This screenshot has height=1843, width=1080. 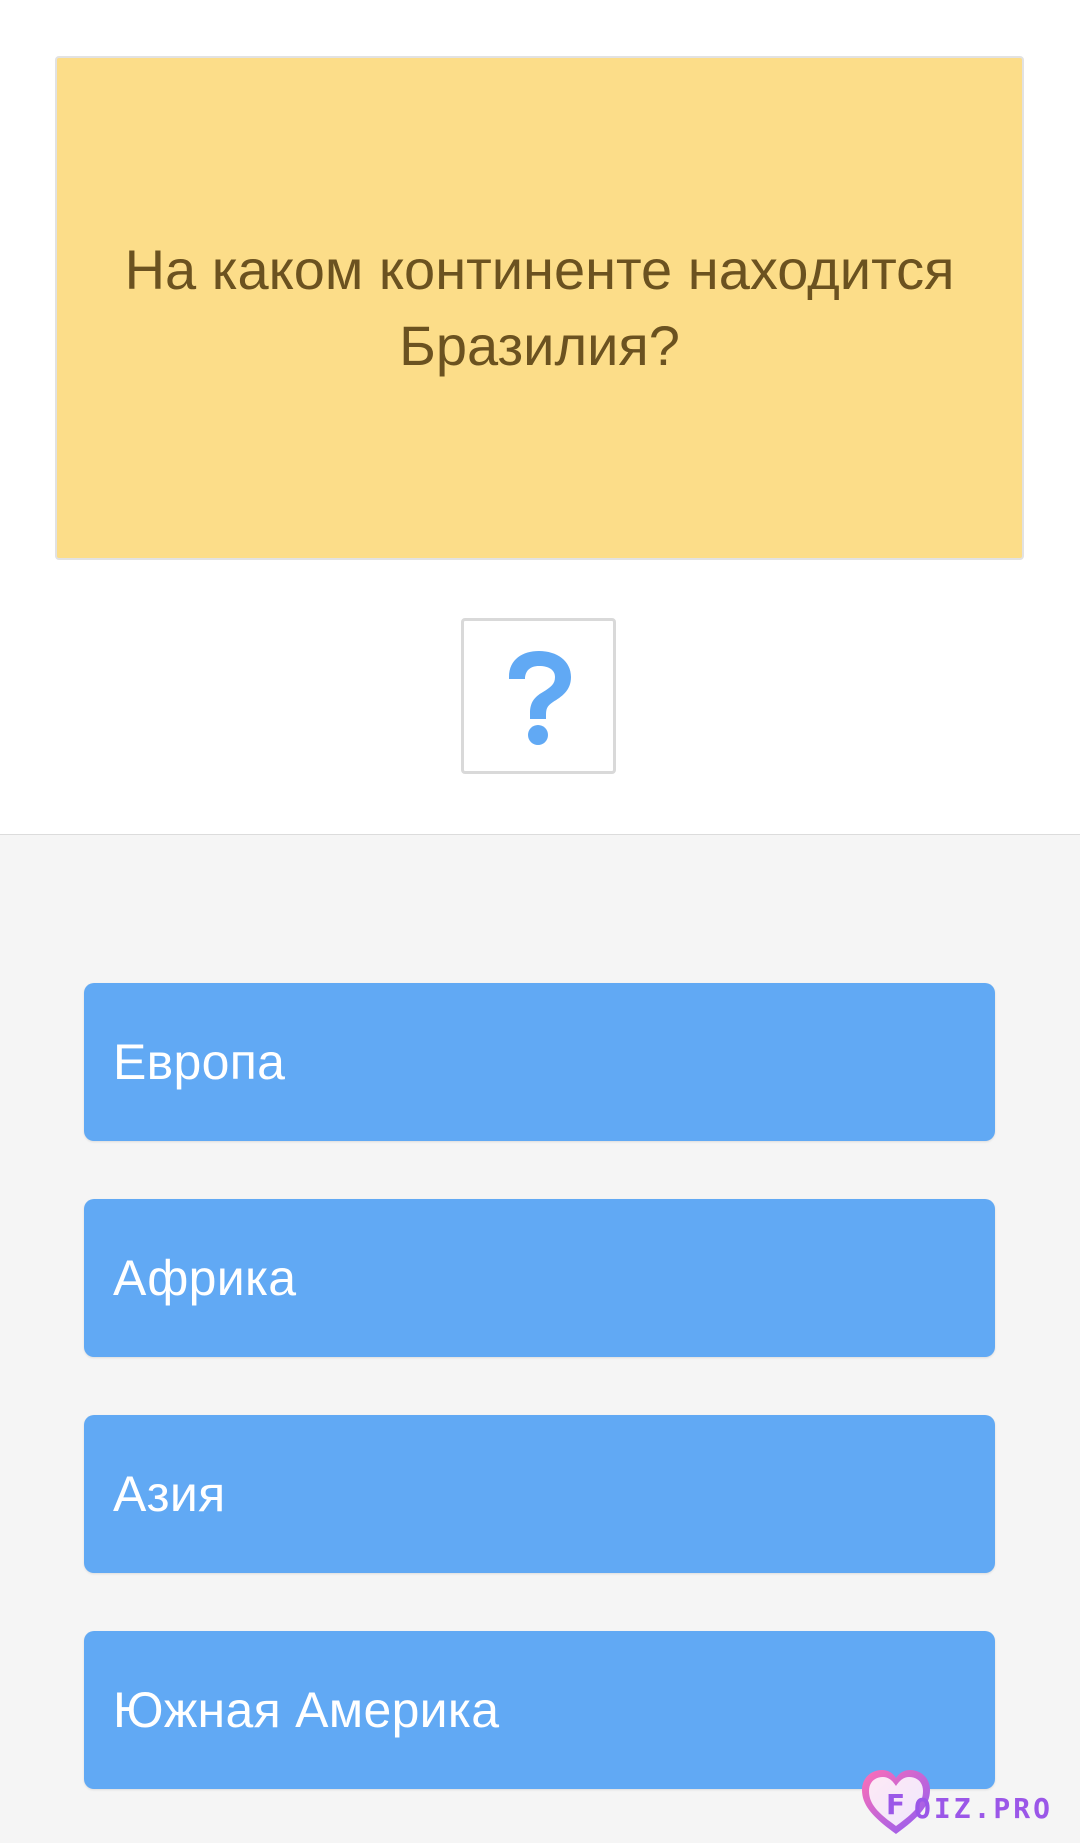 What do you see at coordinates (306, 1710) in the screenshot?
I see `answer-label: Южная Америка` at bounding box center [306, 1710].